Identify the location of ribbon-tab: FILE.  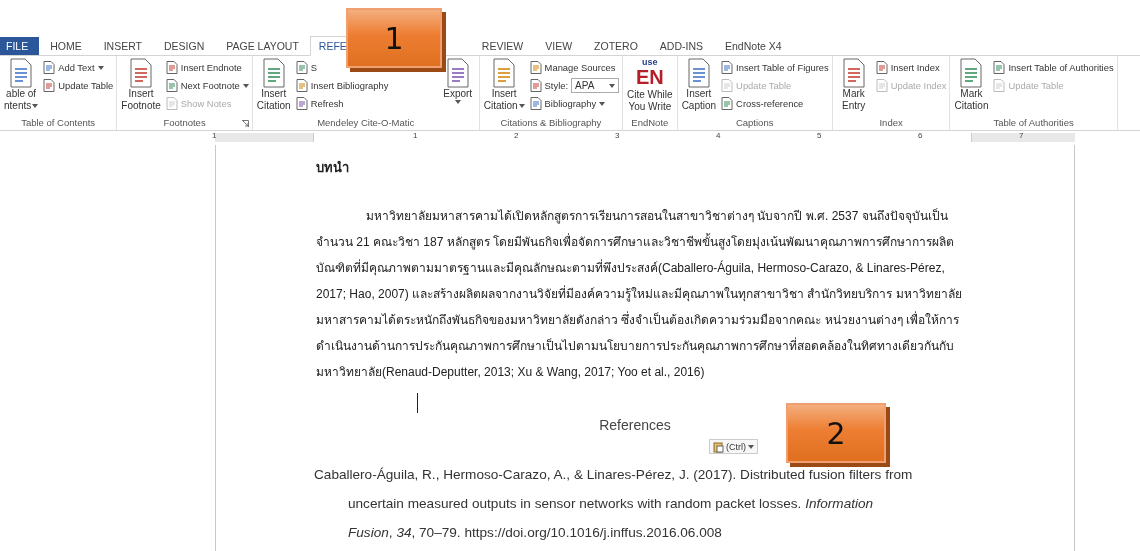
(20, 46).